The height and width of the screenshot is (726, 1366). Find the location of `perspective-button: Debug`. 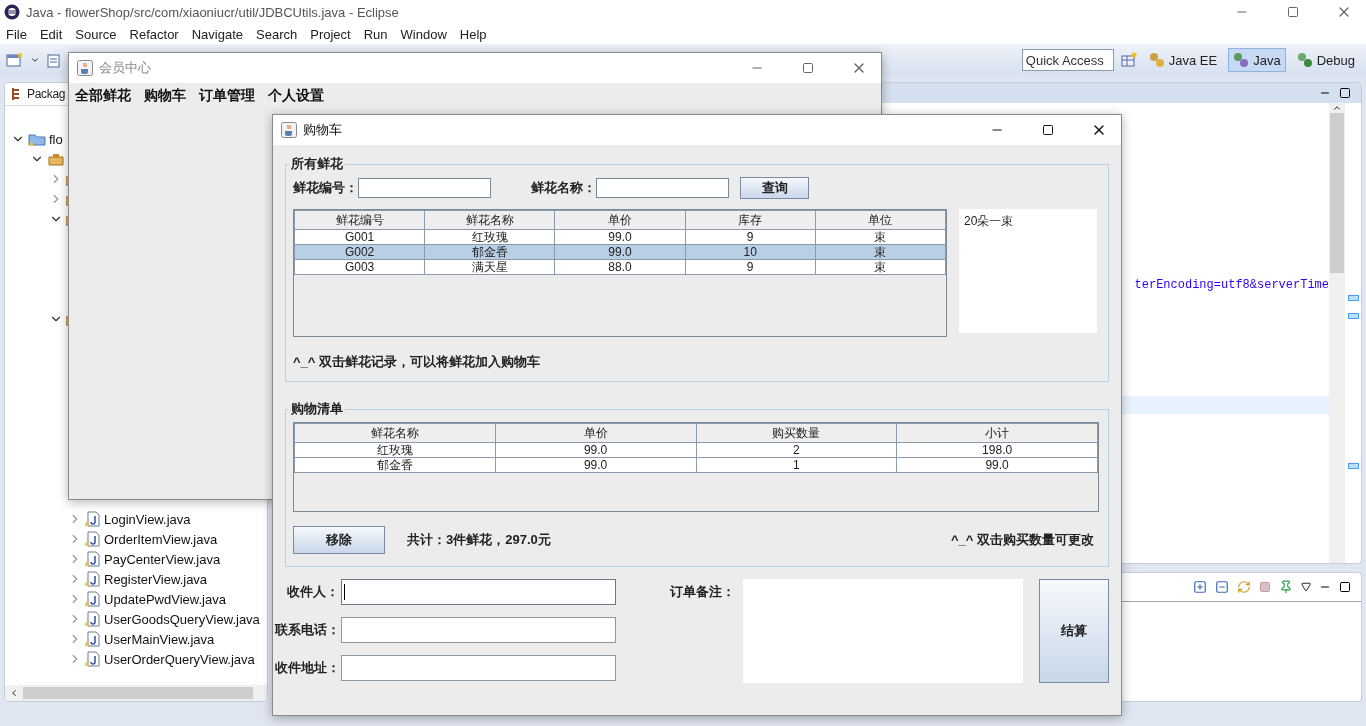

perspective-button: Debug is located at coordinates (1325, 60).